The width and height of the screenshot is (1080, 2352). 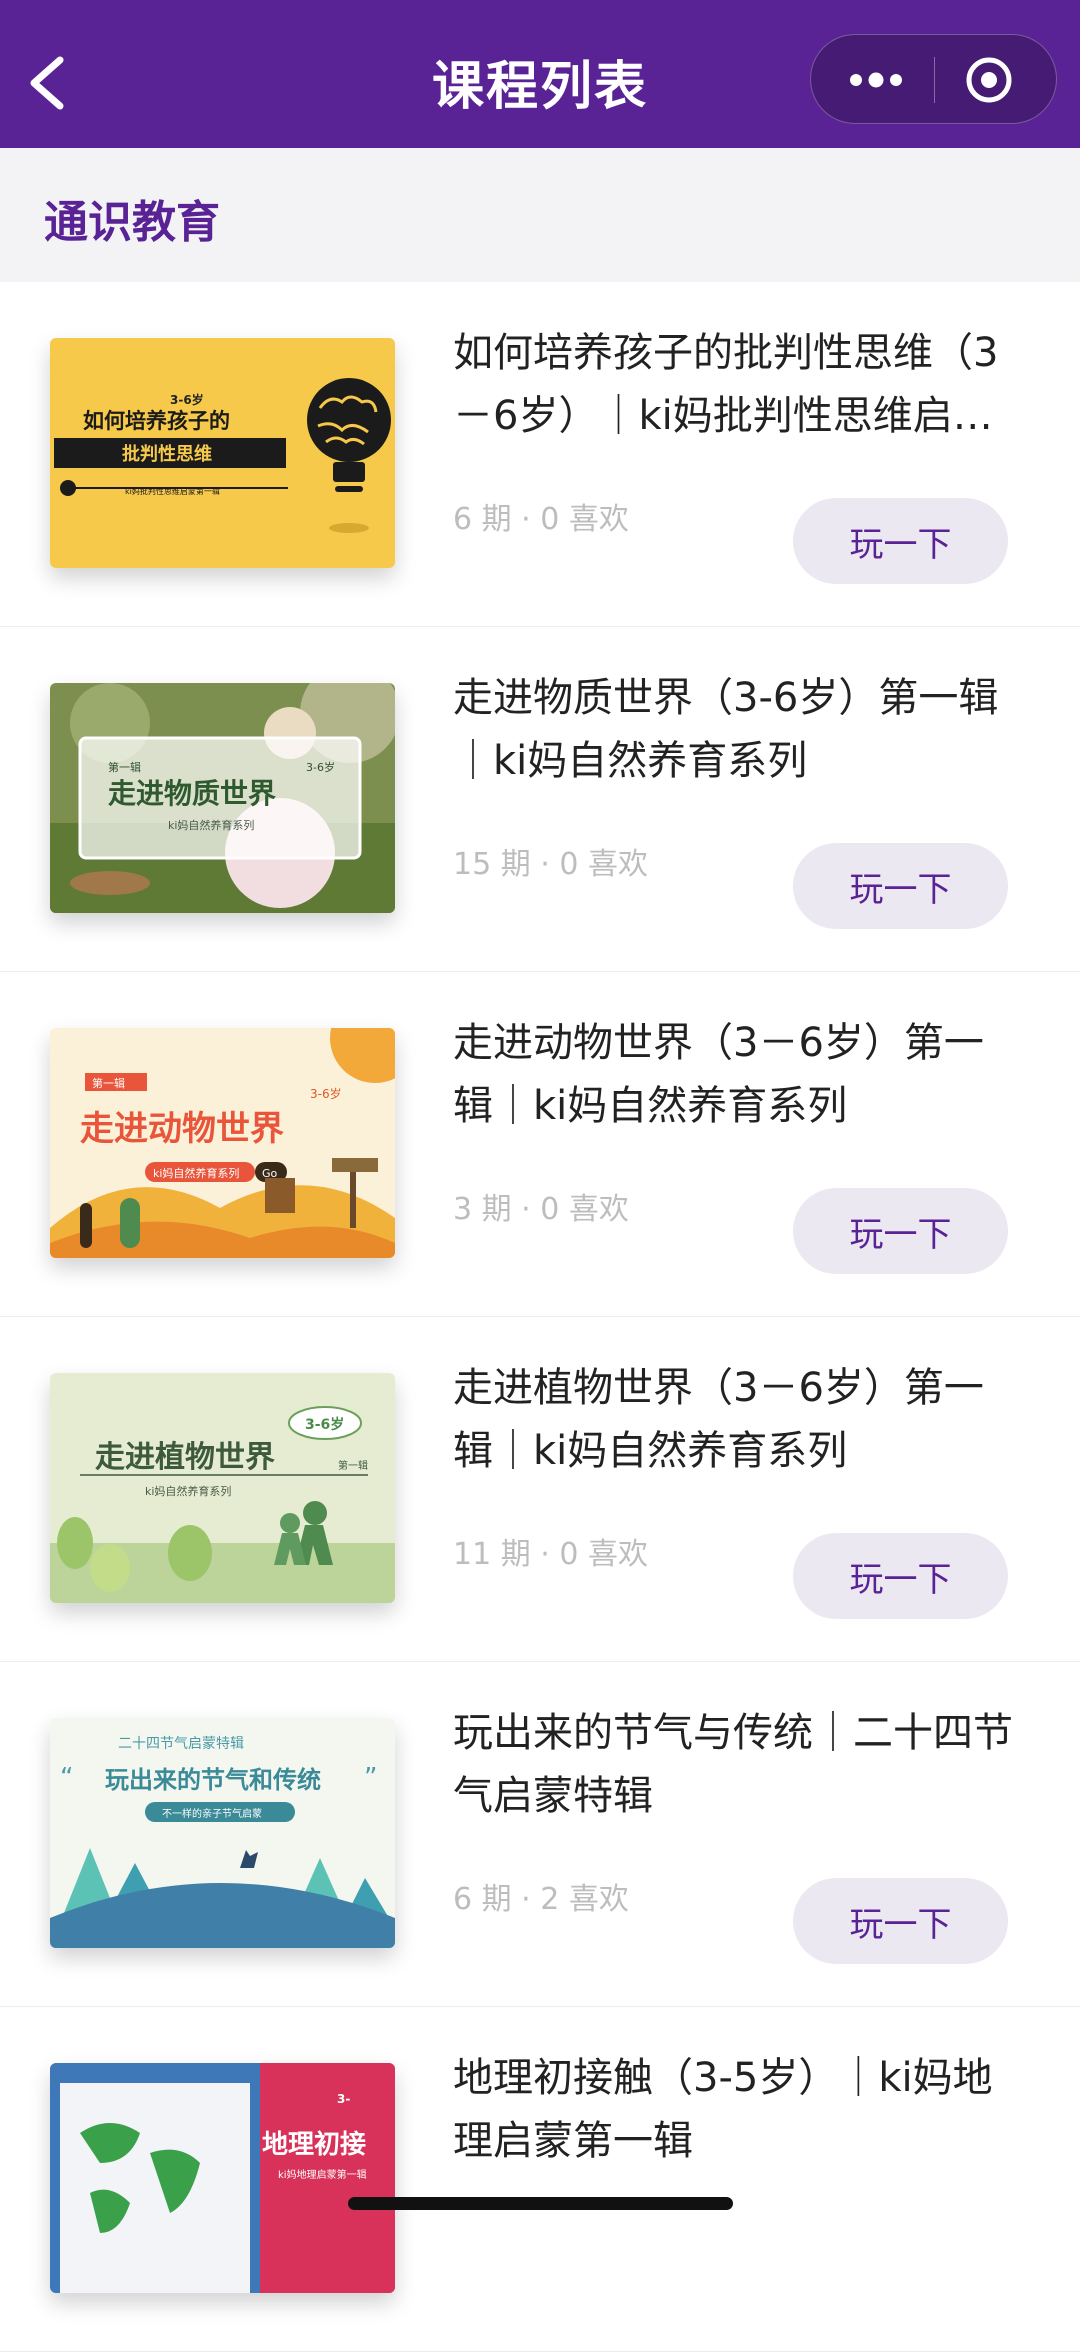 I want to click on course-title: 如何培养孩子的批判性思维（3－6岁）｜ki妈批判性思维启蒙第一辑, so click(x=733, y=385).